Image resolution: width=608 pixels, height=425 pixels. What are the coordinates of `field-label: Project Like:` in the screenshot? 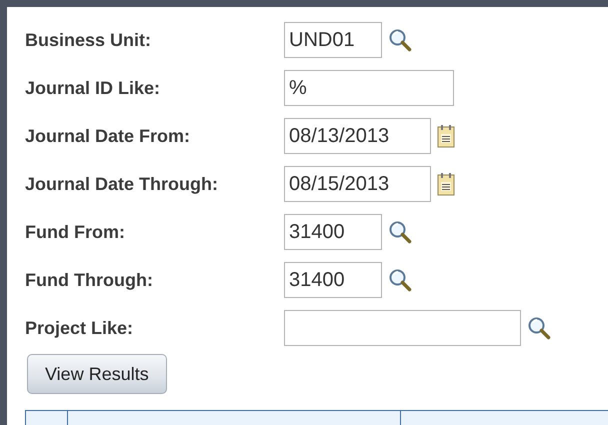 It's located at (79, 328).